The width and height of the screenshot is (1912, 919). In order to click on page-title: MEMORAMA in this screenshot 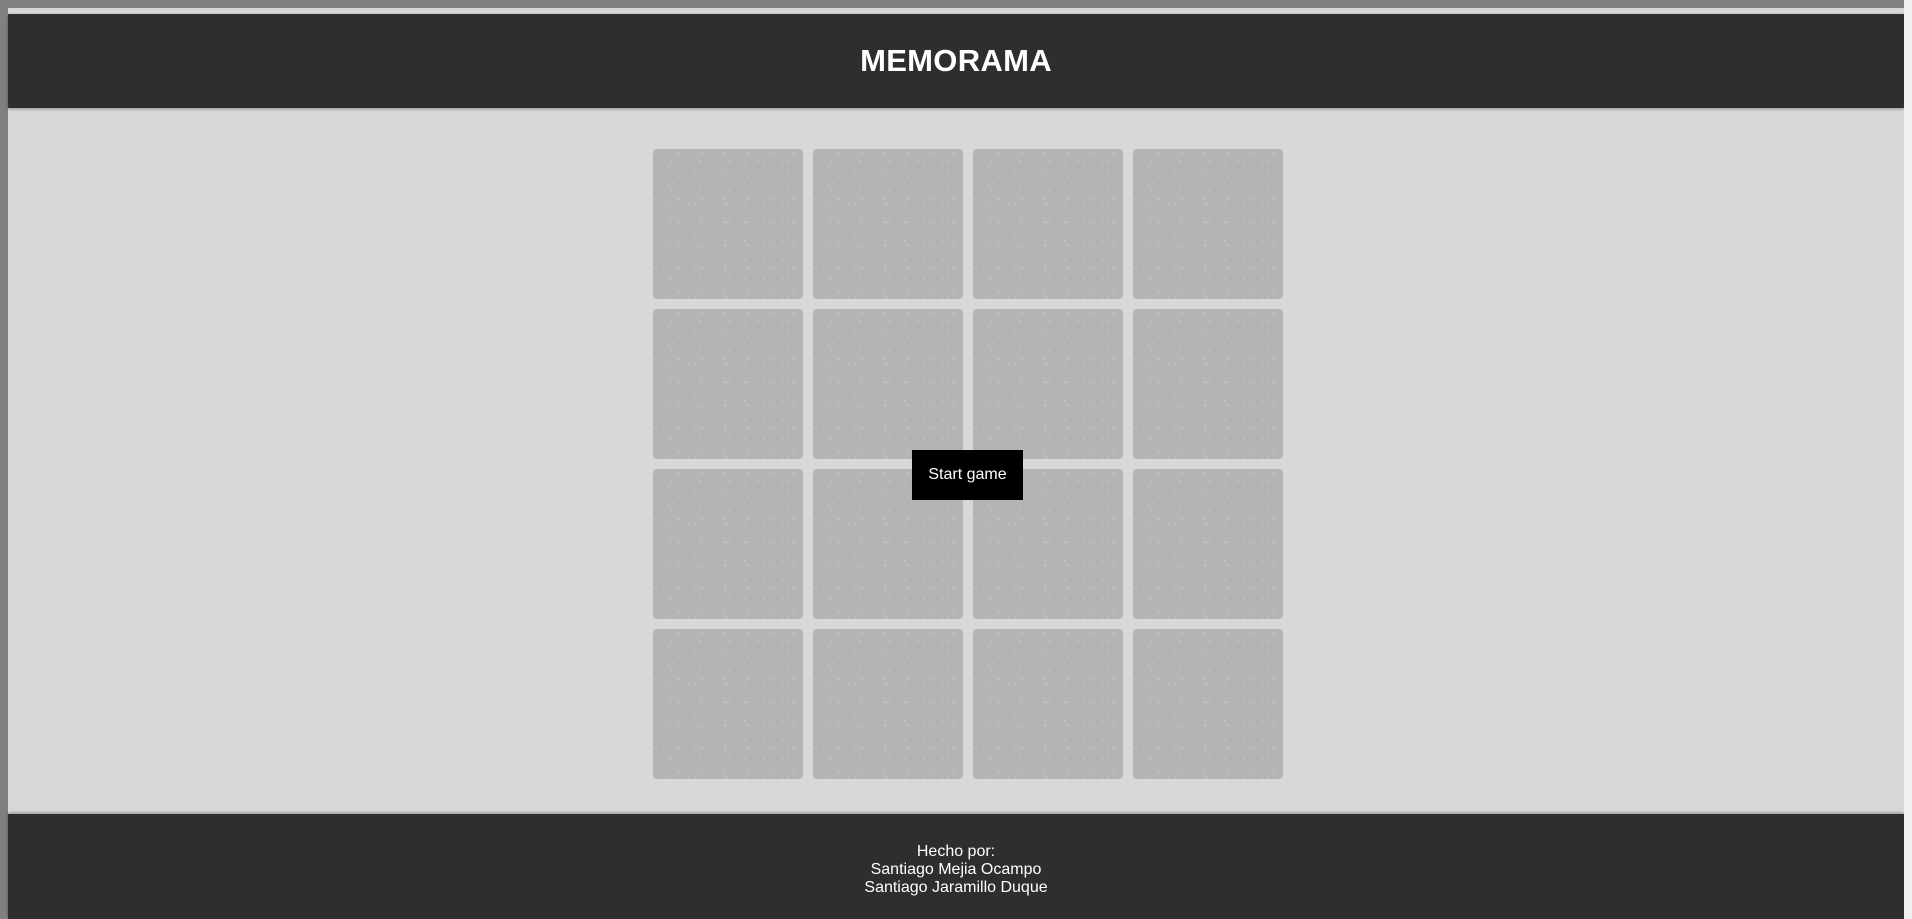, I will do `click(956, 60)`.